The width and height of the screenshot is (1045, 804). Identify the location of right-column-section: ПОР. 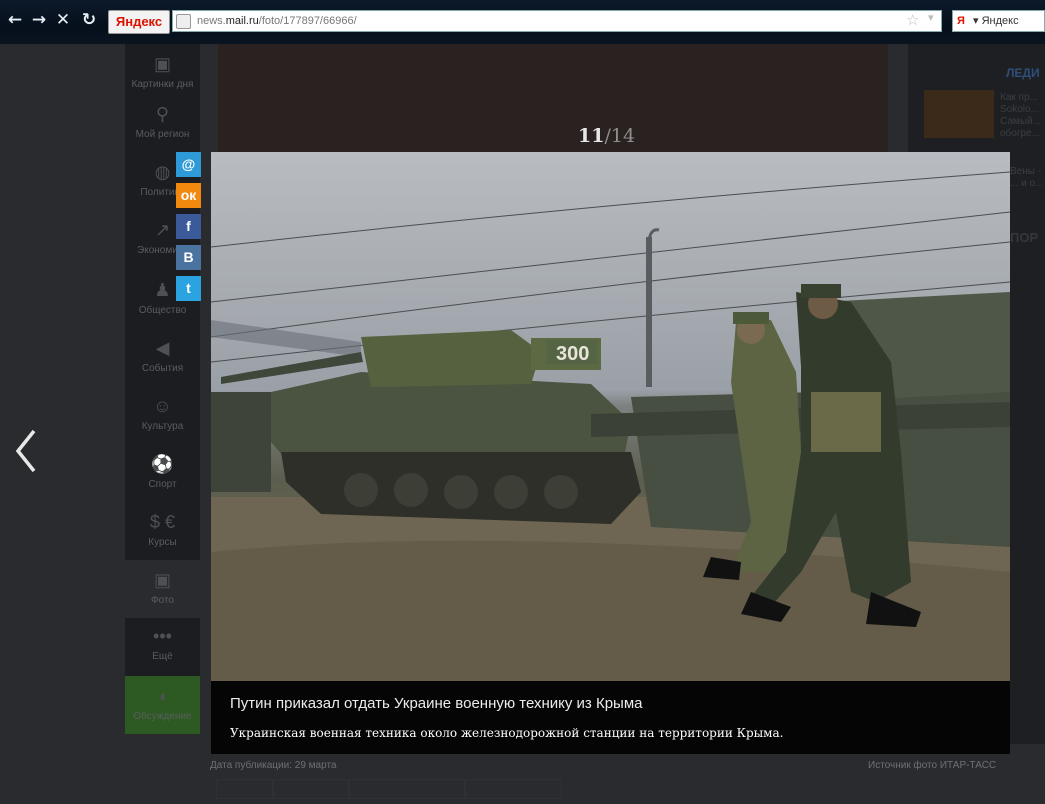
(1024, 237).